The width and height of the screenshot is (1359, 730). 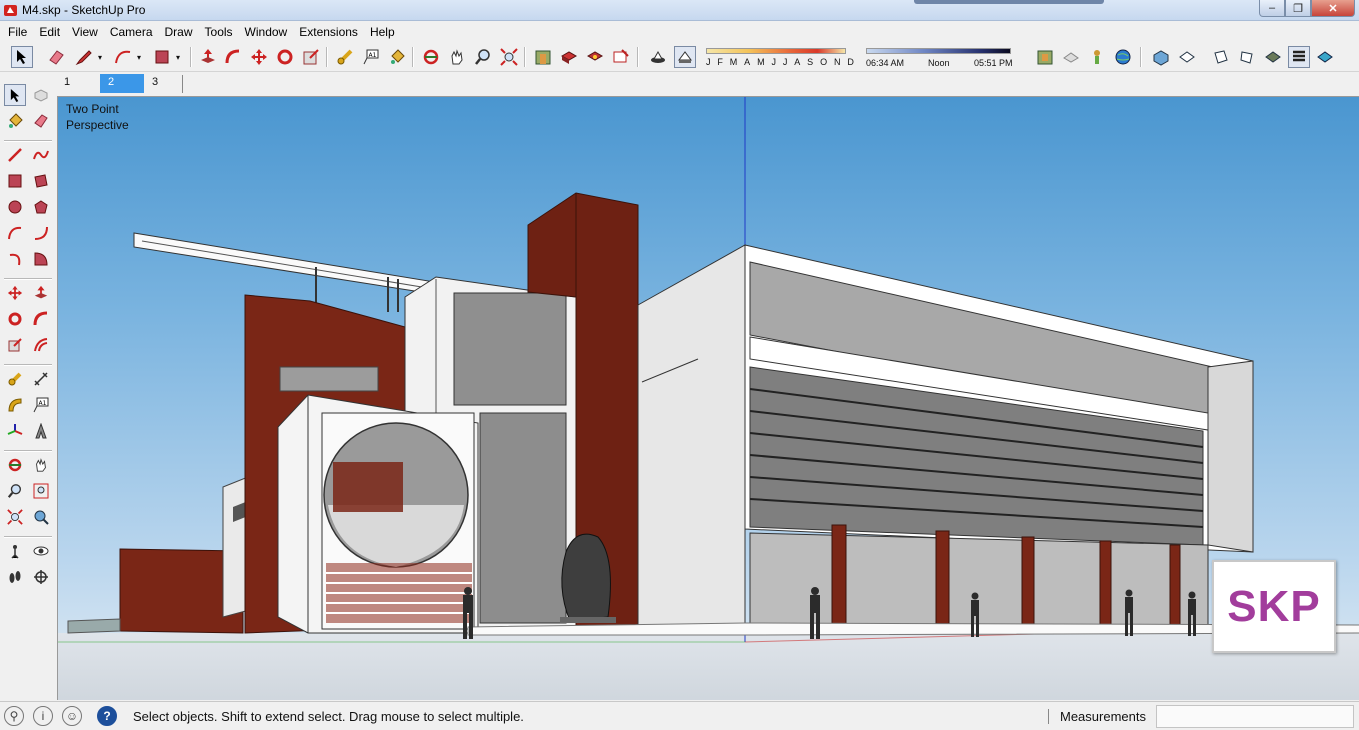 What do you see at coordinates (41, 345) in the screenshot?
I see `offset-icon` at bounding box center [41, 345].